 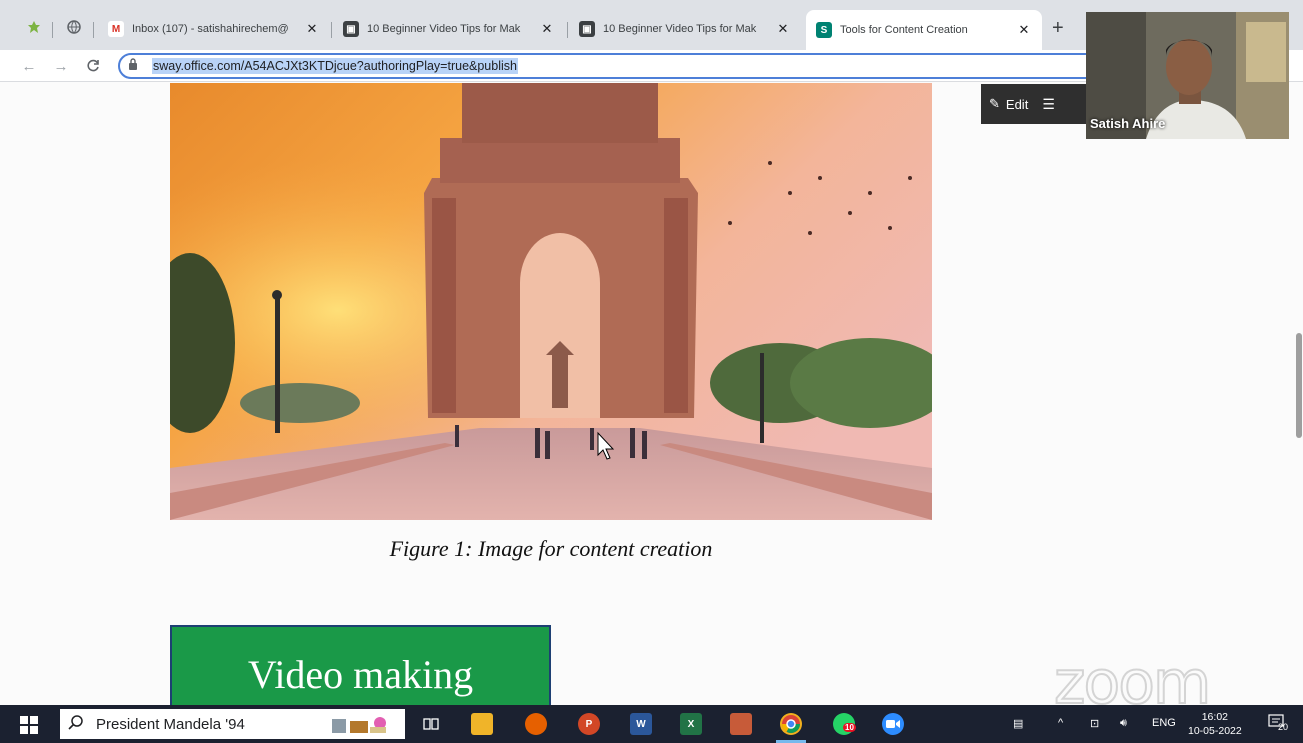 I want to click on forward-button: →, so click(x=61, y=66).